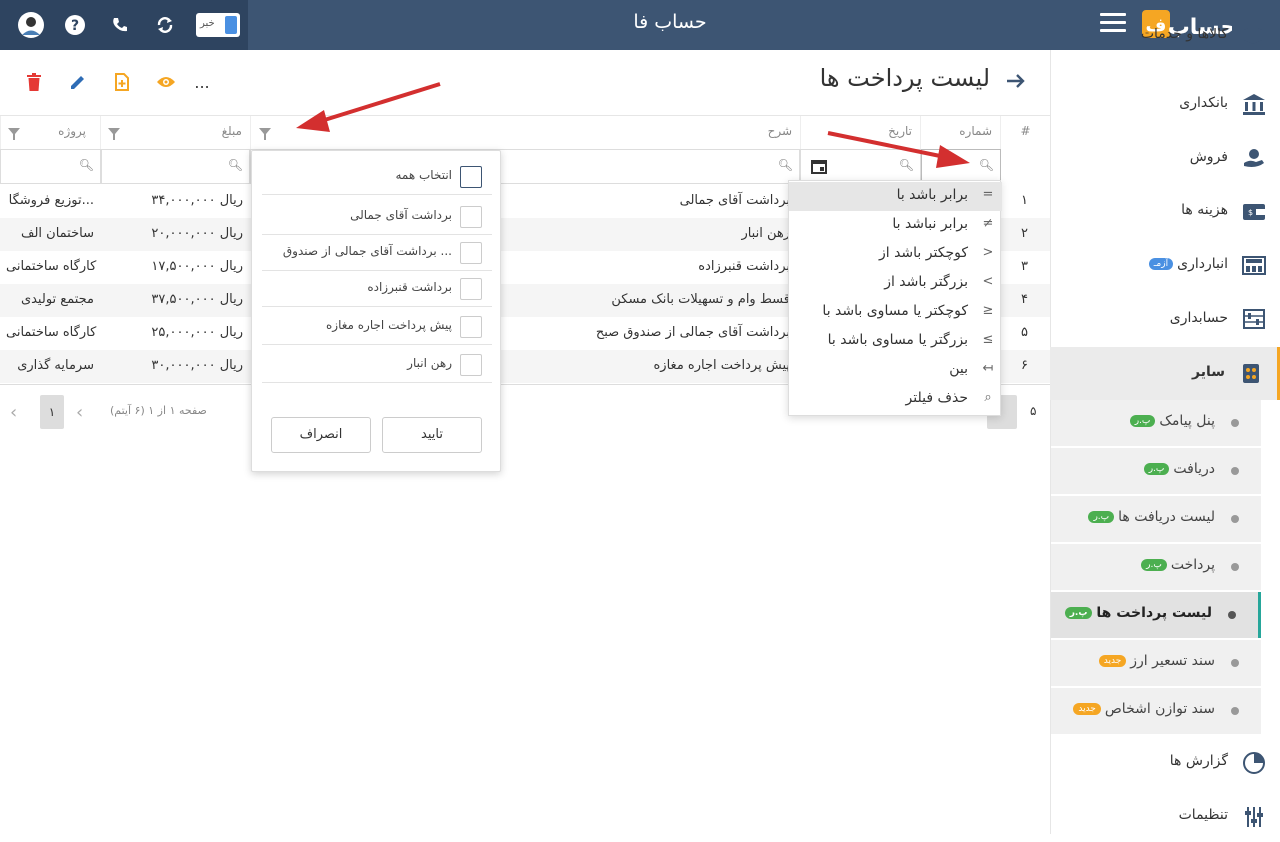 The image size is (1280, 842). Describe the element at coordinates (988, 397) in the screenshot. I see `clear-filter-search-icon: ⌕` at that location.